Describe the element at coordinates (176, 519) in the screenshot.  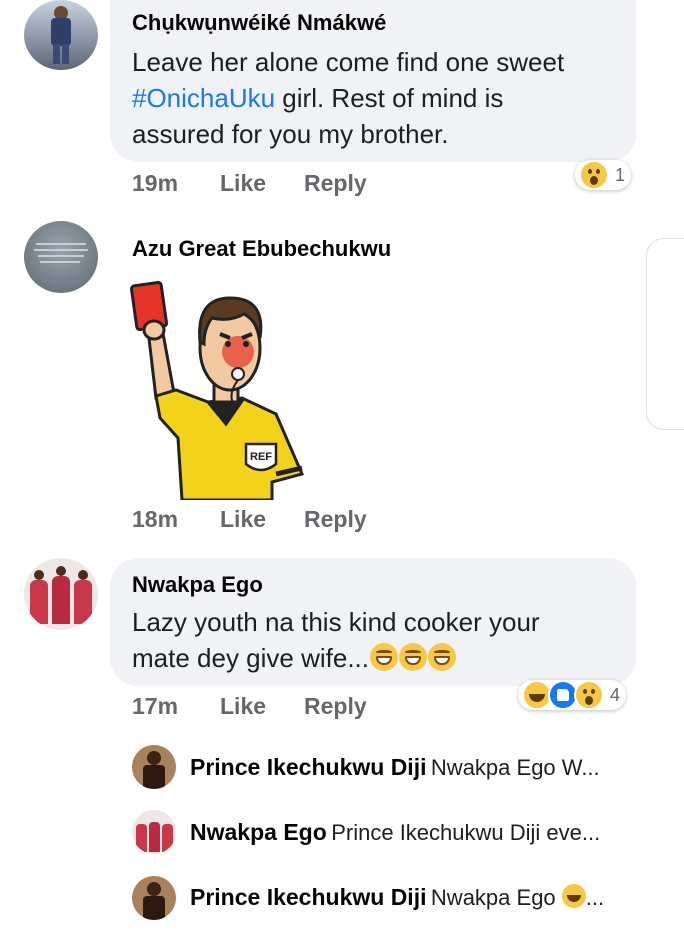
I see `comment-timestamp: 18m` at that location.